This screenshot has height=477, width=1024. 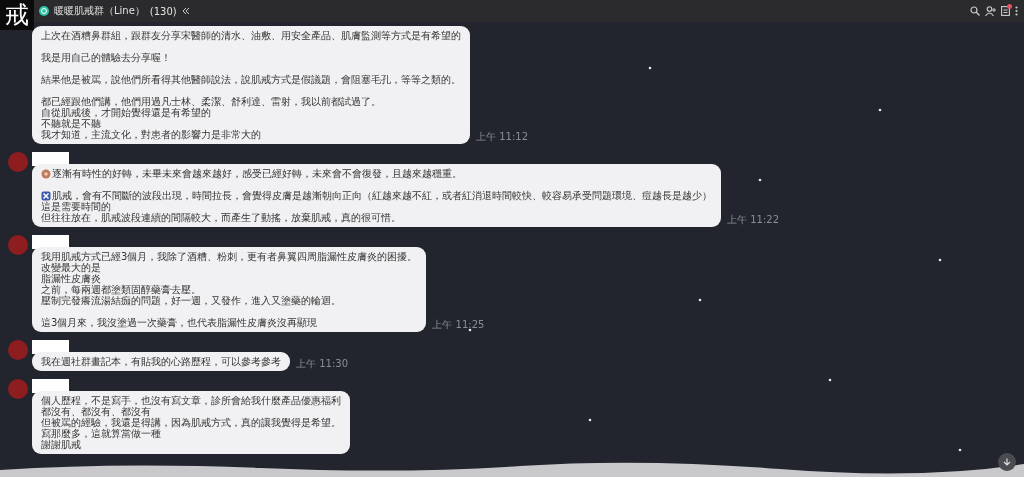 I want to click on down-arrow-icon, so click(x=1007, y=462).